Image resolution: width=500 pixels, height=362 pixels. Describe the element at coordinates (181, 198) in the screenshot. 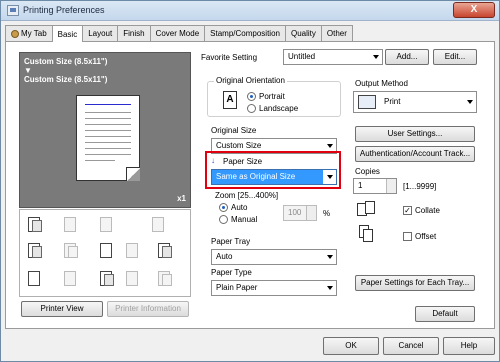

I see `preview-copies-count: x1` at that location.